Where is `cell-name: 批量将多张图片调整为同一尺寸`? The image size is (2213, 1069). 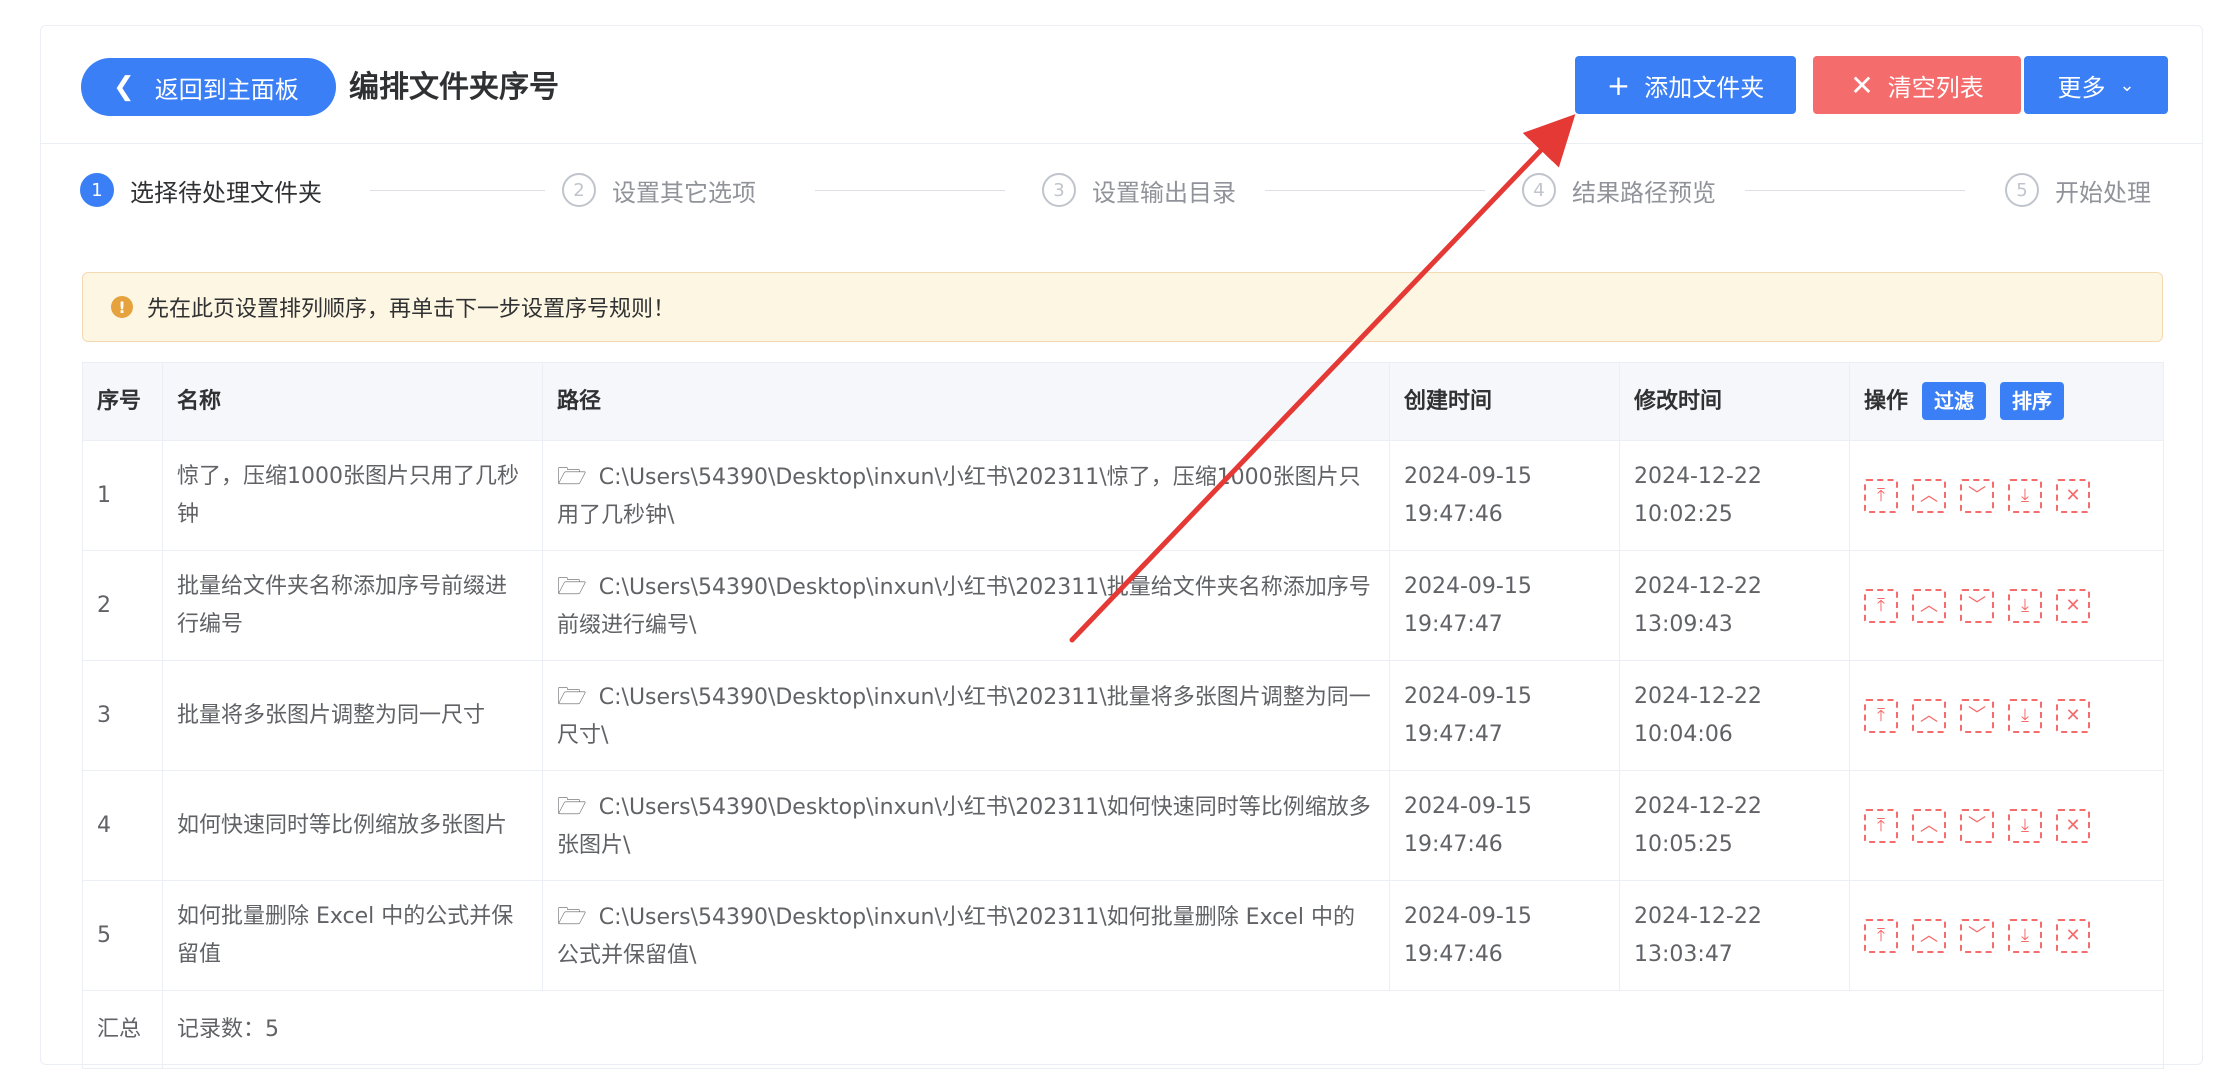
cell-name: 批量将多张图片调整为同一尺寸 is located at coordinates (352, 715).